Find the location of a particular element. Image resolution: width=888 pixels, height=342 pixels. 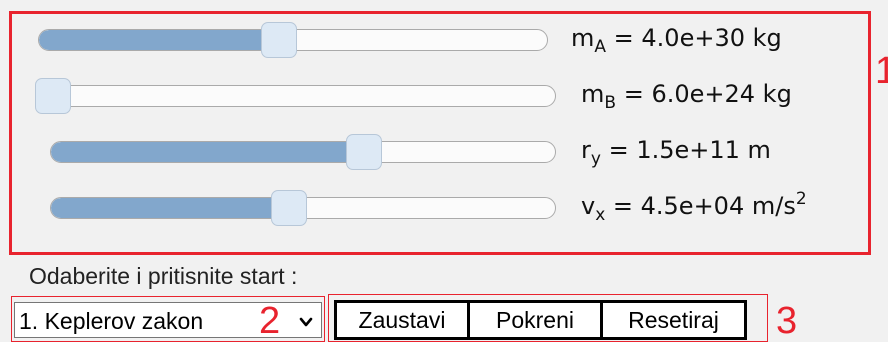

slider-track-mass-b is located at coordinates (295, 96).